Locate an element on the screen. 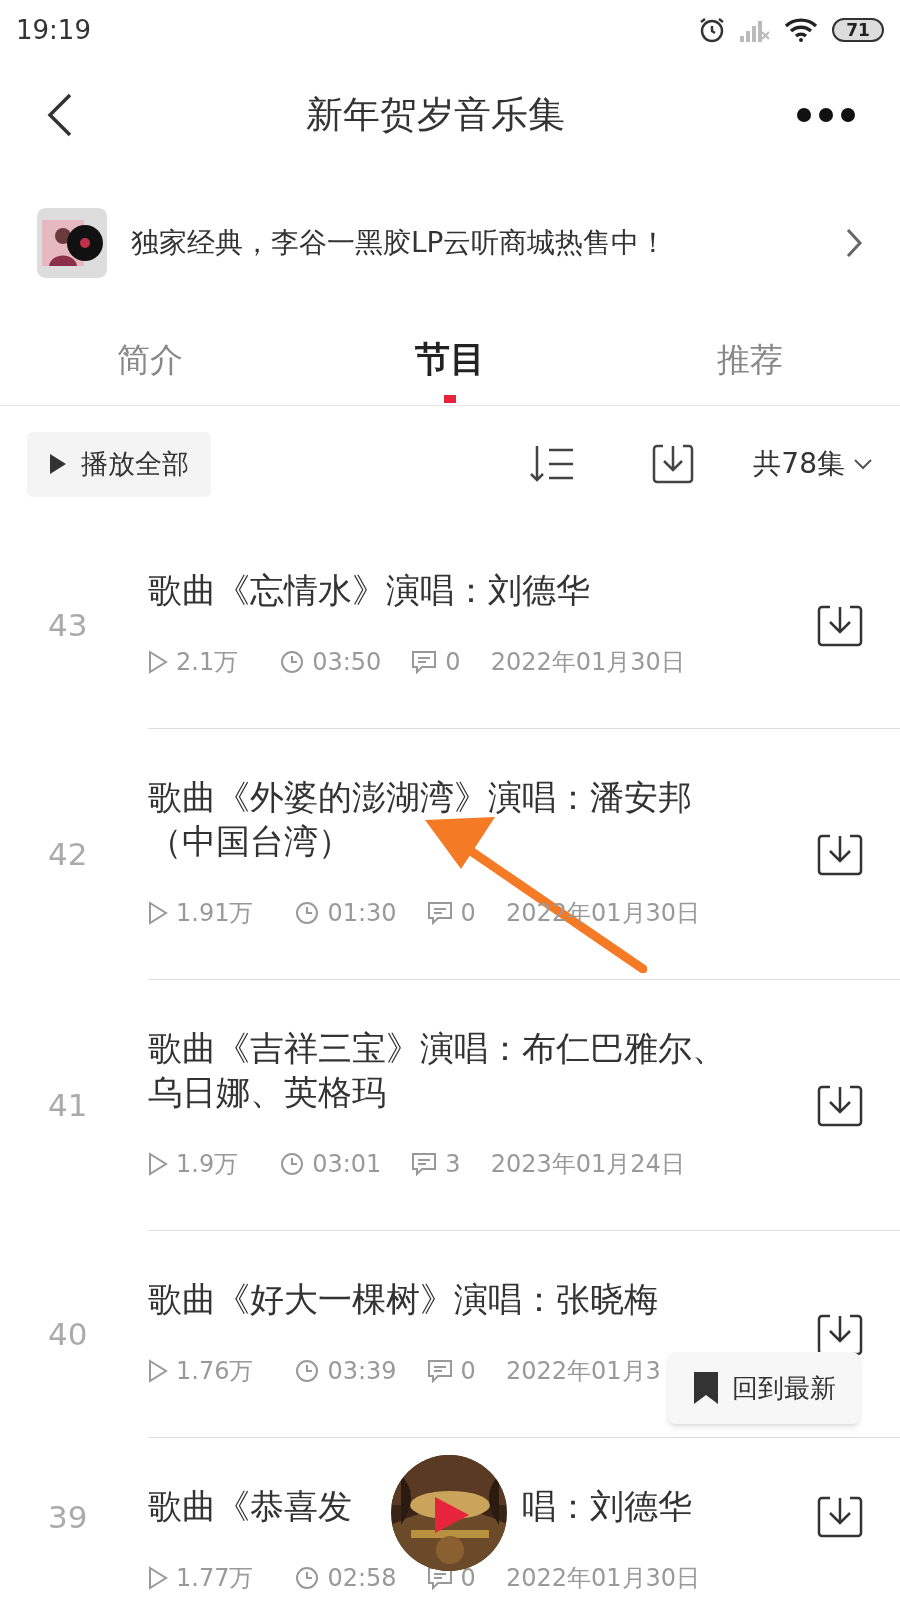 This screenshot has width=900, height=1600. signal-icon is located at coordinates (755, 30).